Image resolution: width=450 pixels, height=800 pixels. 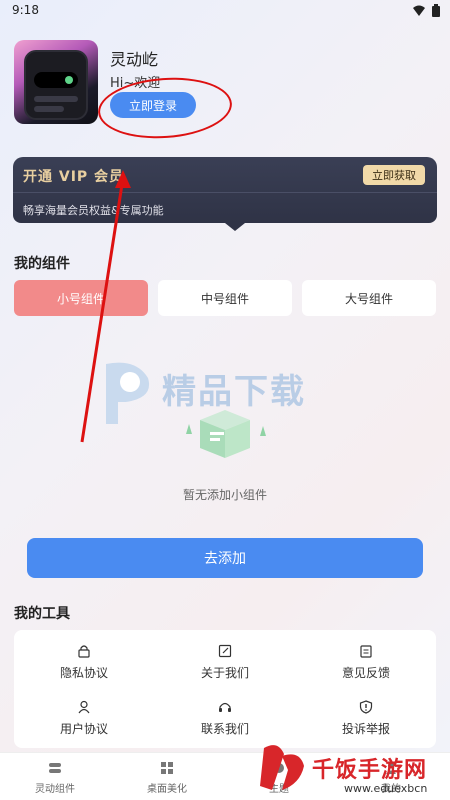 I want to click on tools-title: 我的工具, so click(x=42, y=614).